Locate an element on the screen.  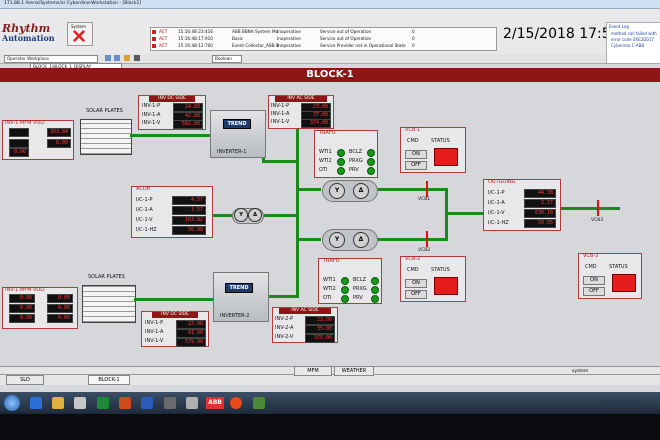
inverter1-unit: TREND INVERTER-1 is located at coordinates (238, 134).